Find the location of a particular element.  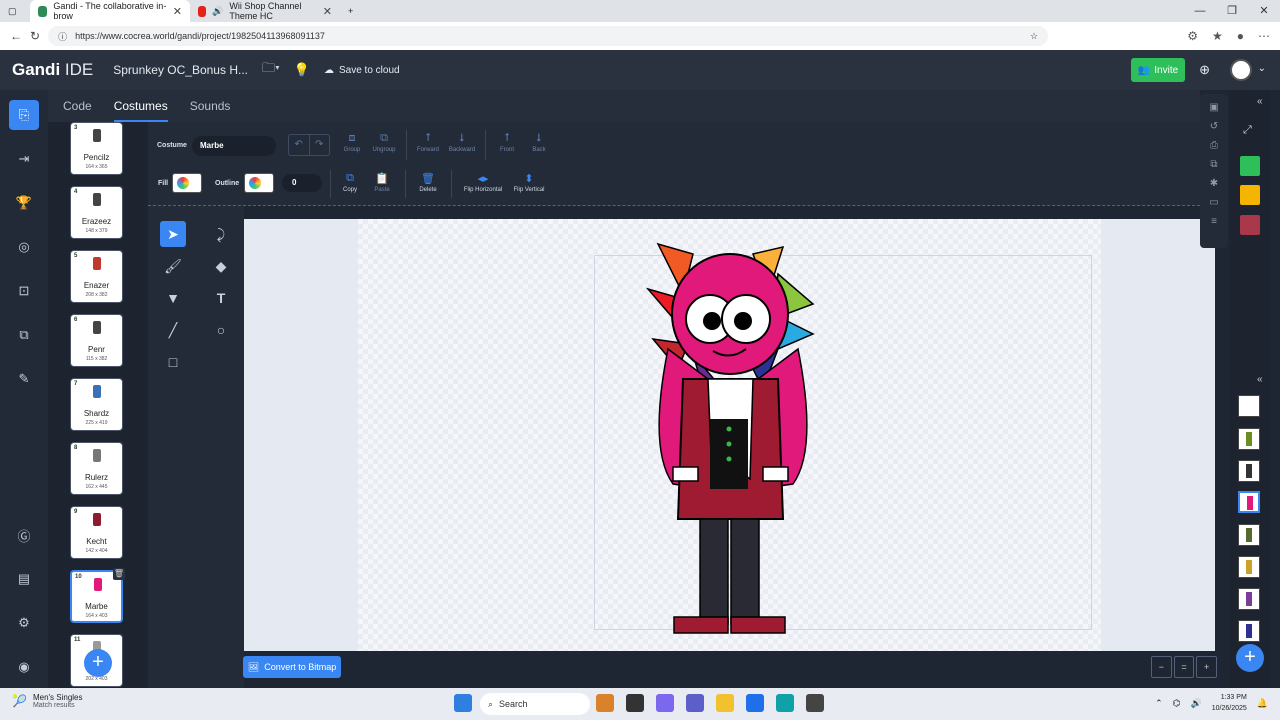

app-icon is located at coordinates (815, 703).